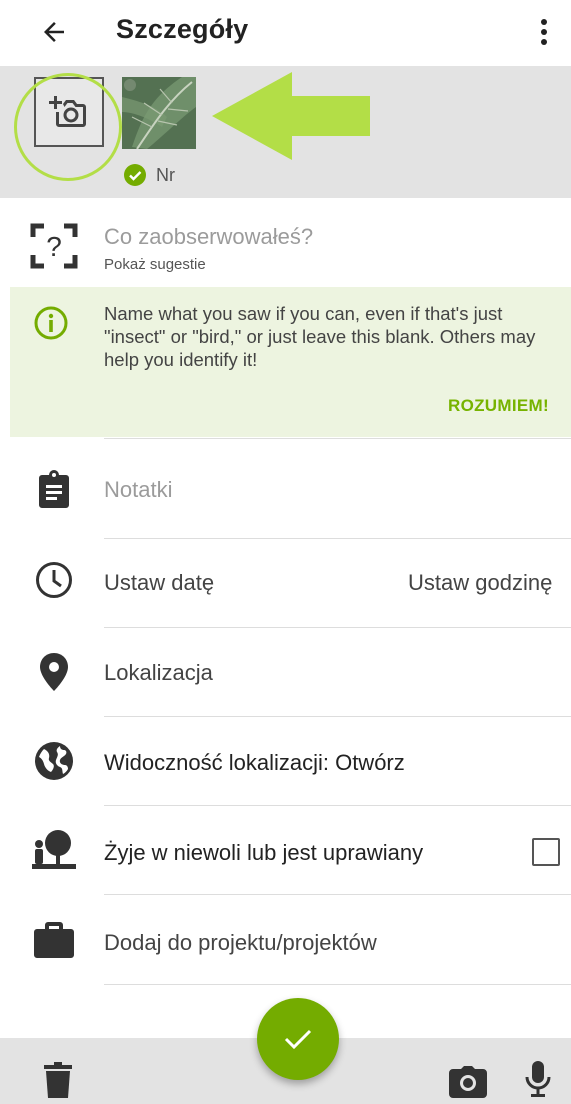 The height and width of the screenshot is (1104, 571). What do you see at coordinates (208, 237) in the screenshot?
I see `species-name-field: Co zaobserwowałeś?` at bounding box center [208, 237].